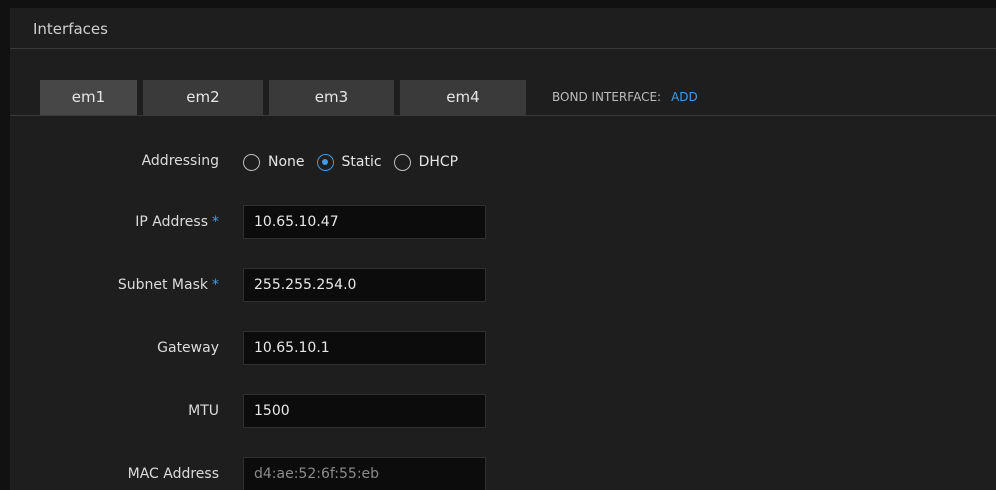  I want to click on radio-none: None, so click(274, 162).